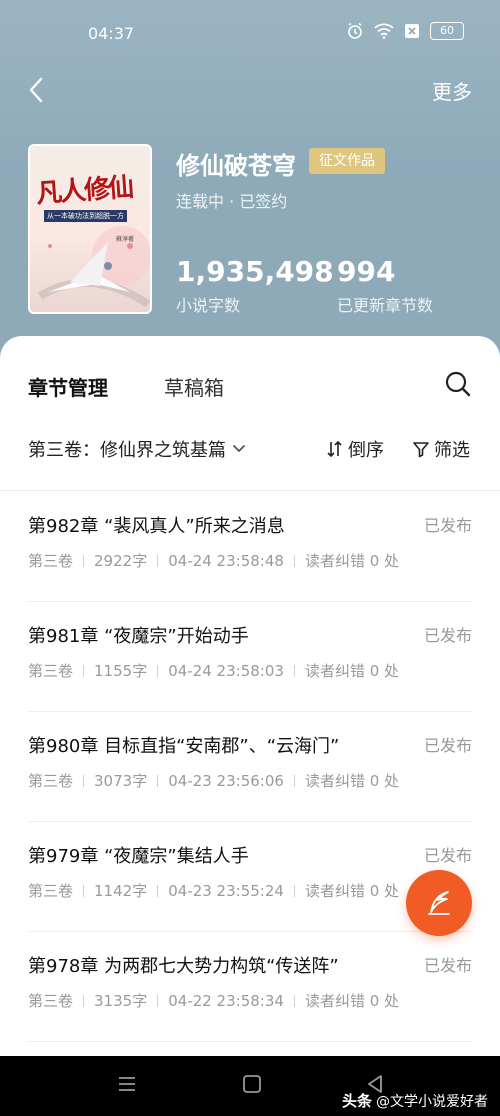 This screenshot has width=500, height=1116. Describe the element at coordinates (125, 239) in the screenshot. I see `cover-author: 蘇淳著` at that location.